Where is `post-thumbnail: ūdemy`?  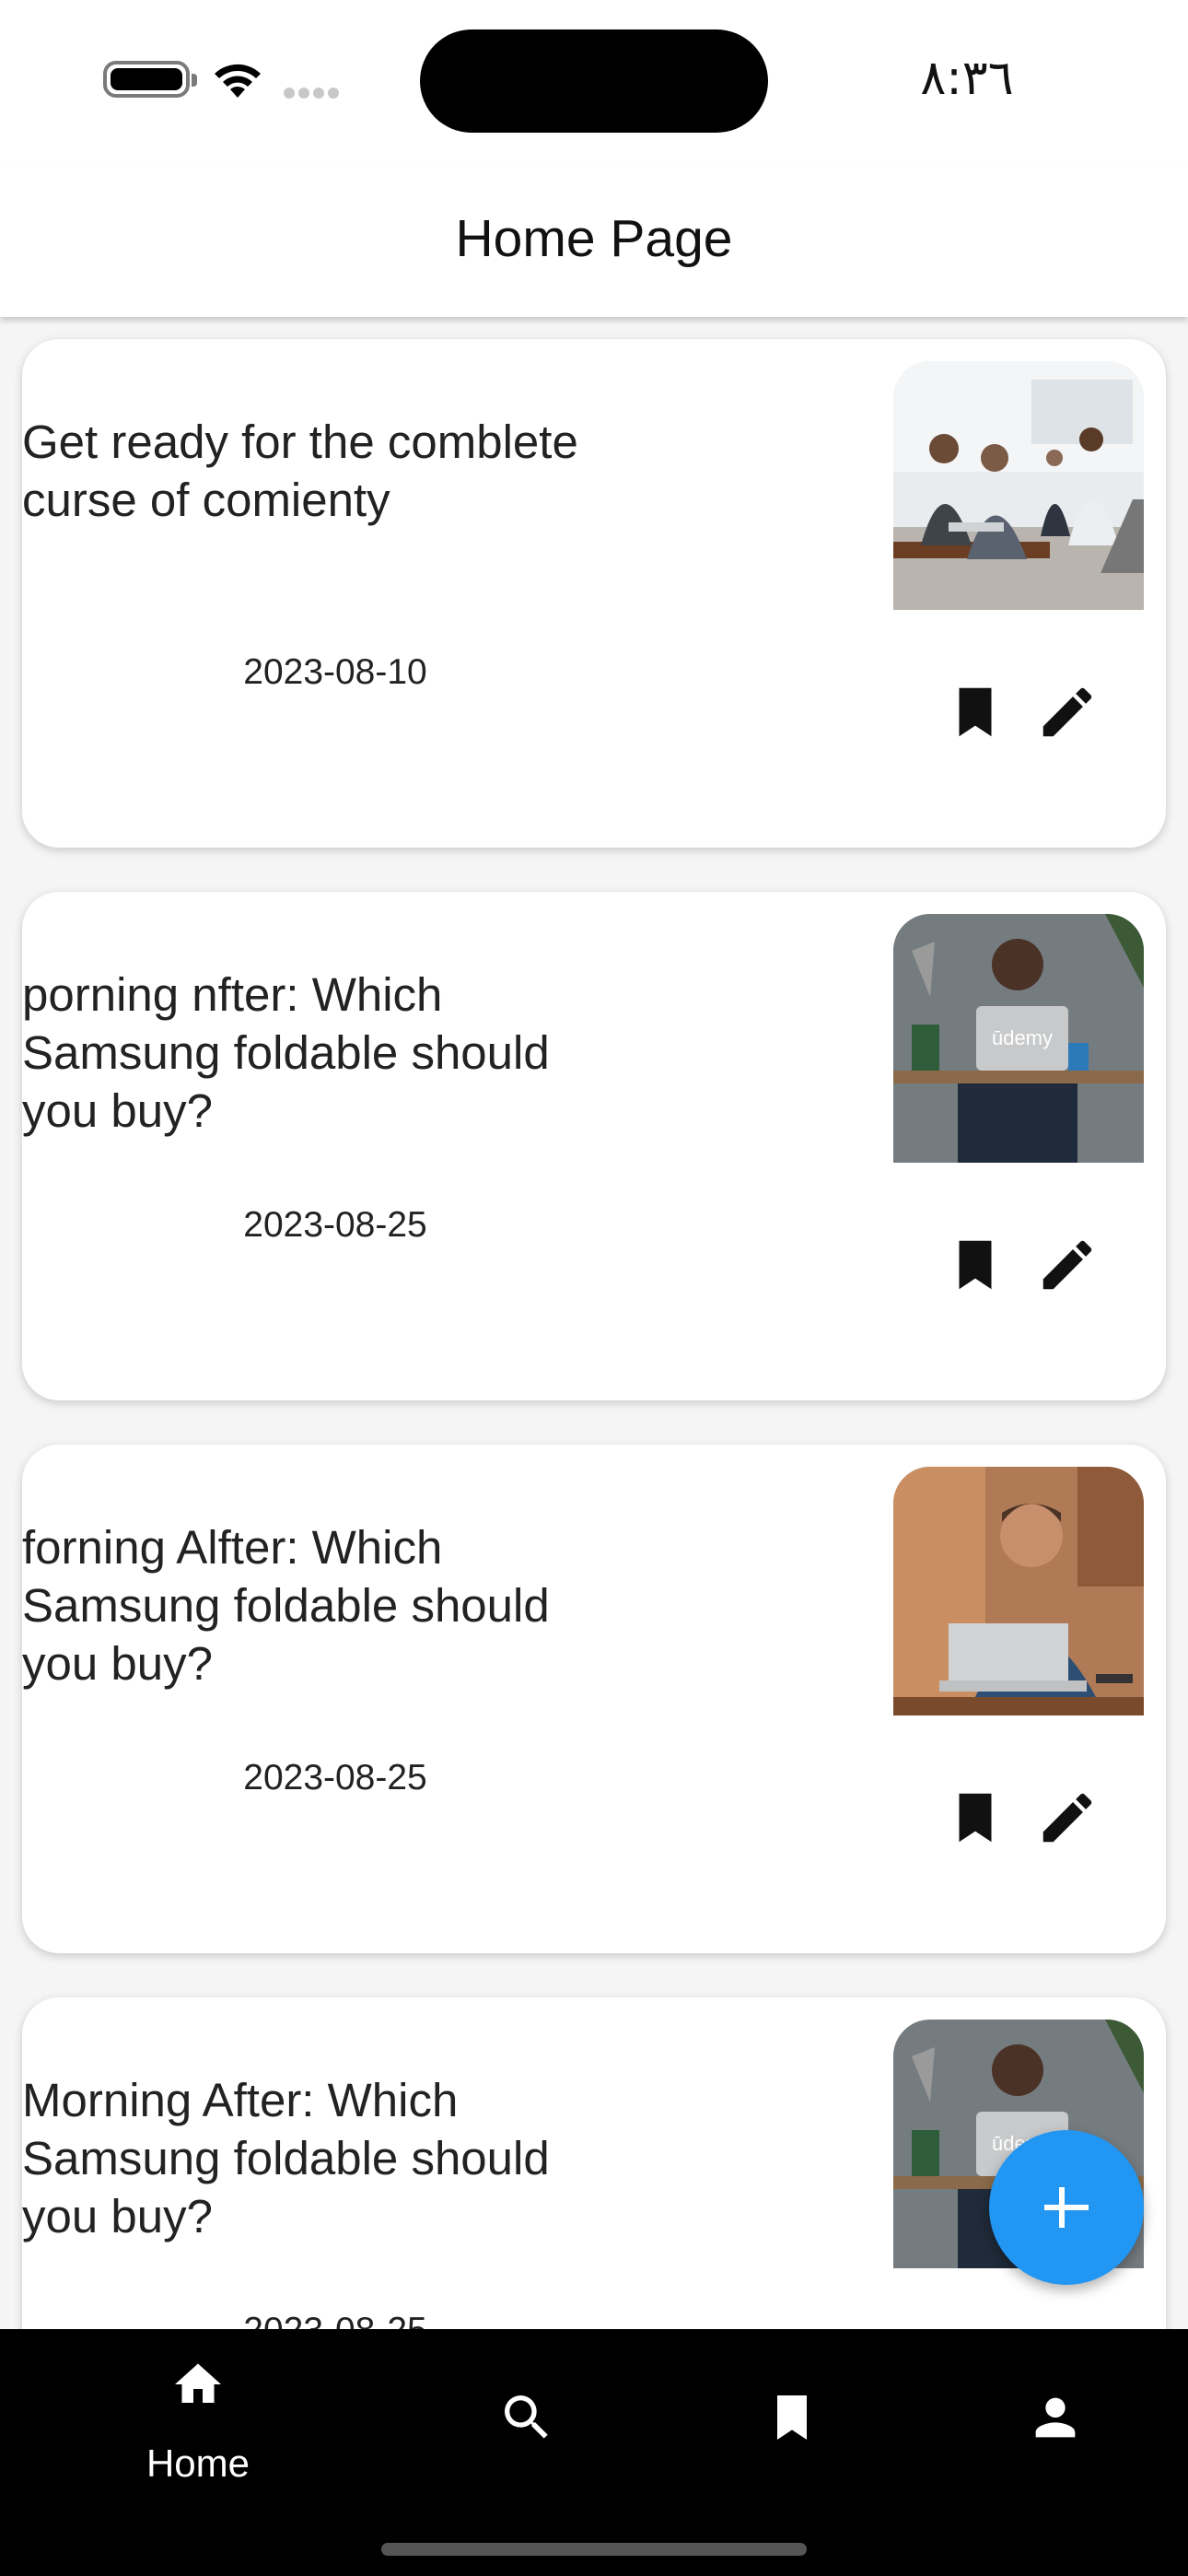
post-thumbnail: ūdemy is located at coordinates (1019, 1038).